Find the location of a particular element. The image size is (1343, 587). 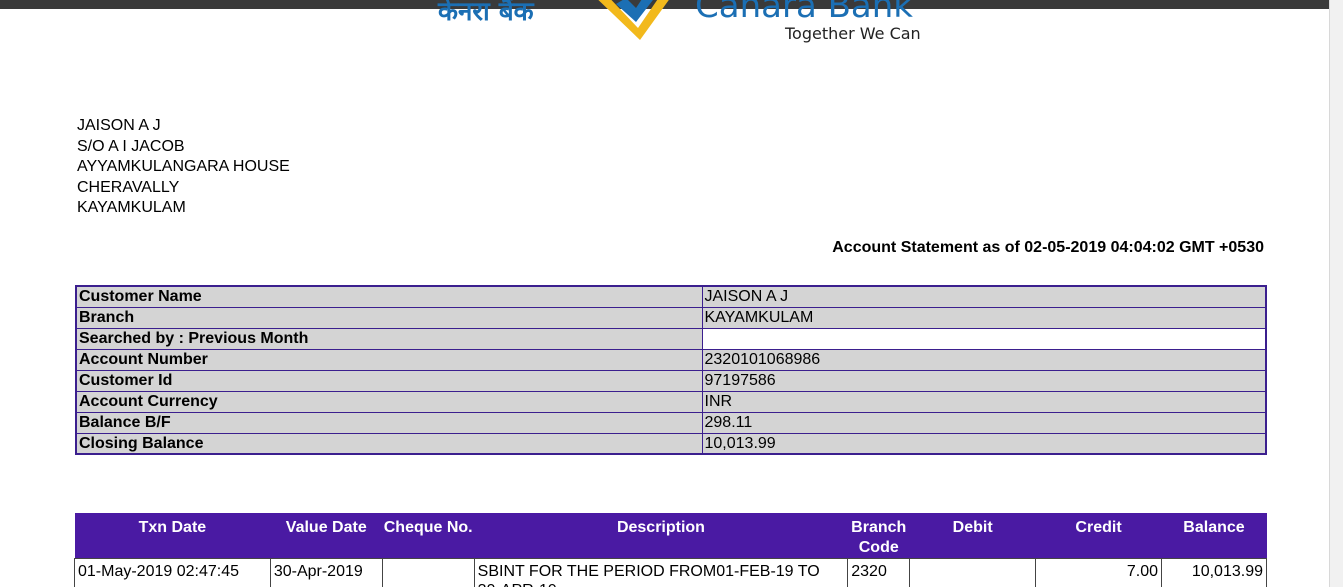

info-row: Account Number 2320101068986 is located at coordinates (671, 359).